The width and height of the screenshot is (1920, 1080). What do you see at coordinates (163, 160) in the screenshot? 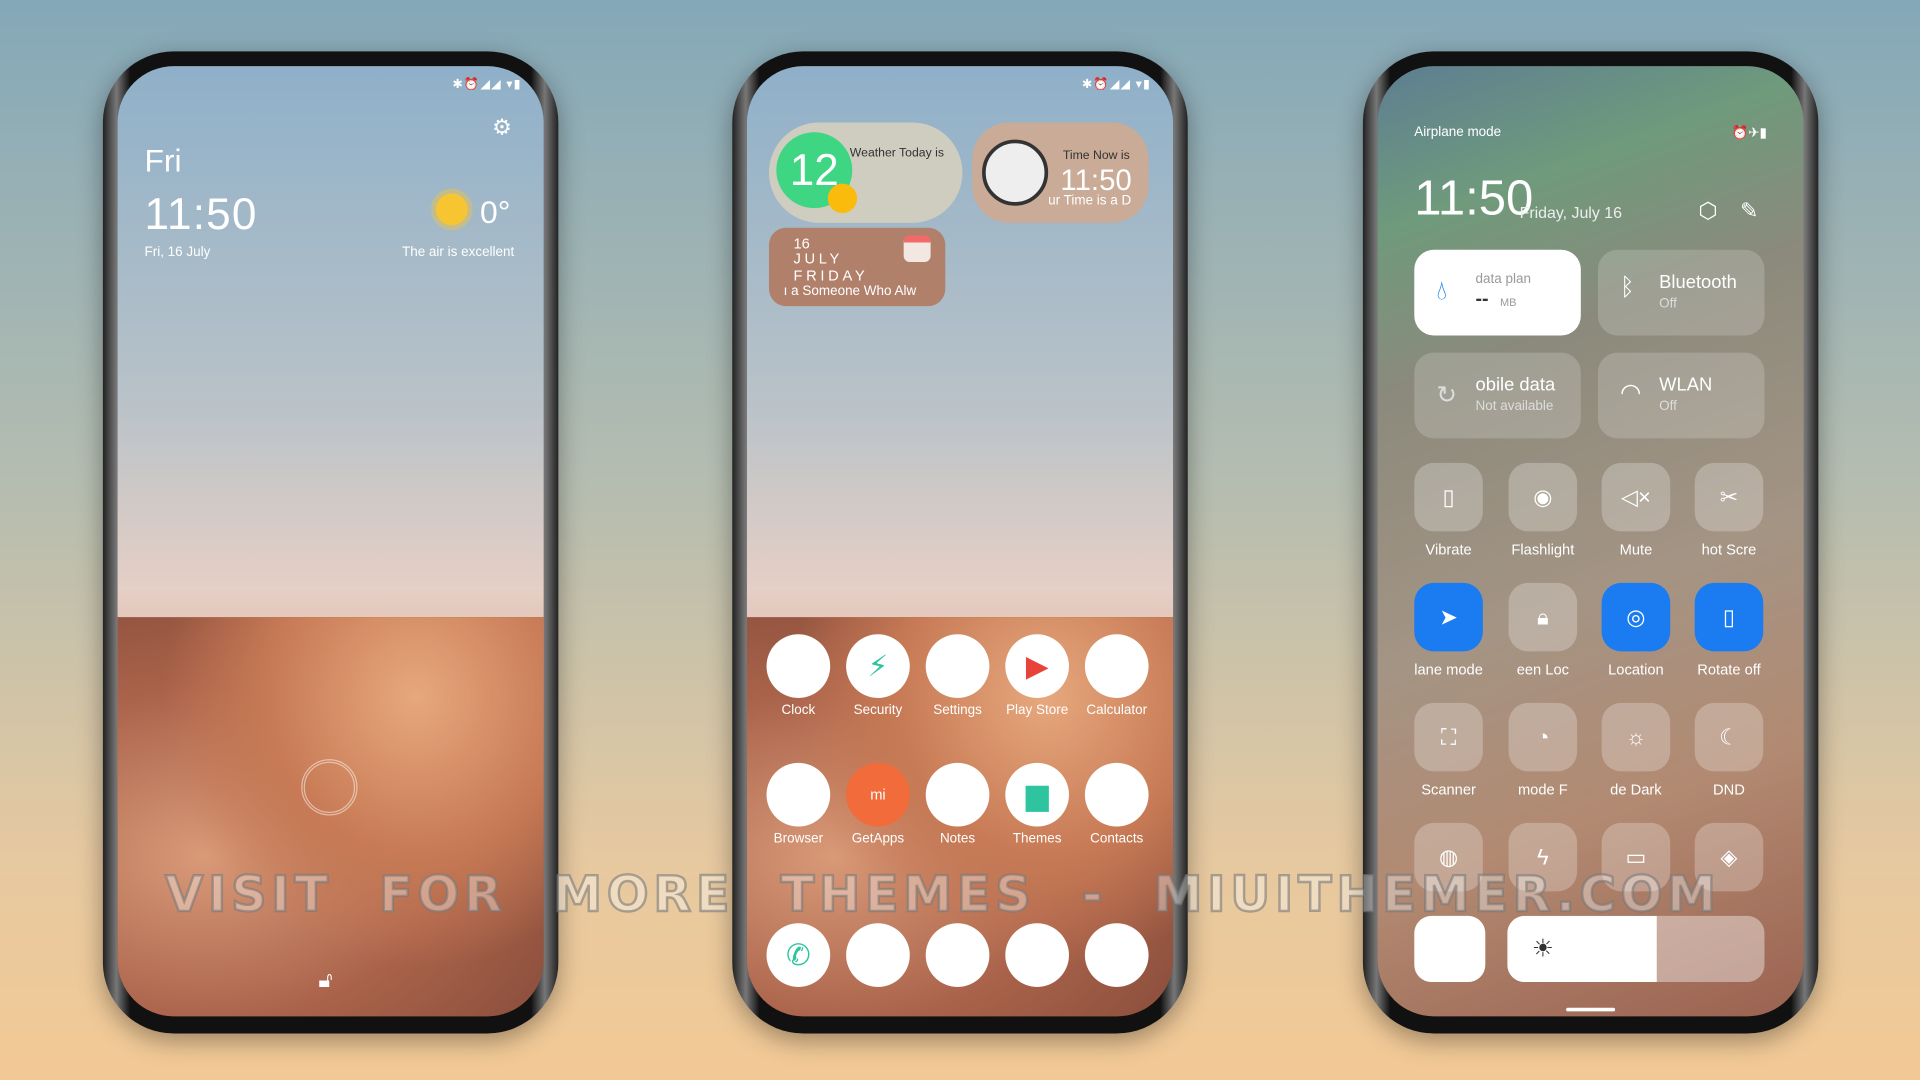
I see `lock-day: Fri` at bounding box center [163, 160].